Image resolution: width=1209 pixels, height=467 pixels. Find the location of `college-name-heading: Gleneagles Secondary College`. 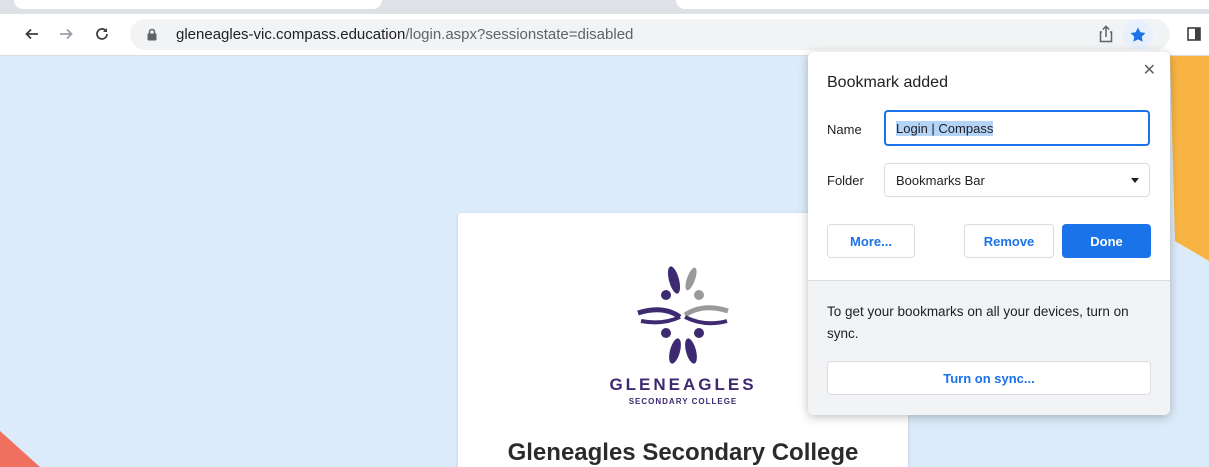

college-name-heading: Gleneagles Secondary College is located at coordinates (683, 452).